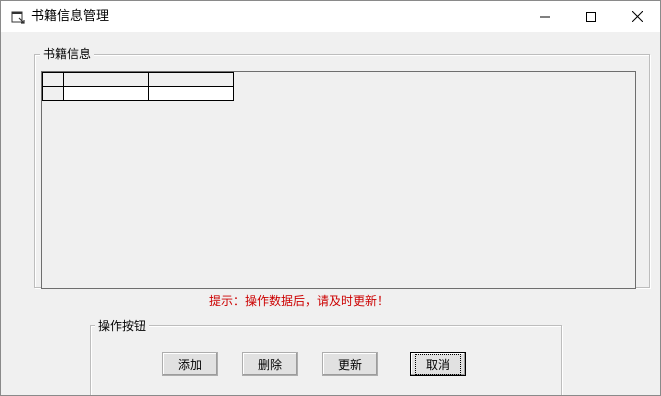 The image size is (661, 396). Describe the element at coordinates (270, 364) in the screenshot. I see `delete-button: 删除` at that location.